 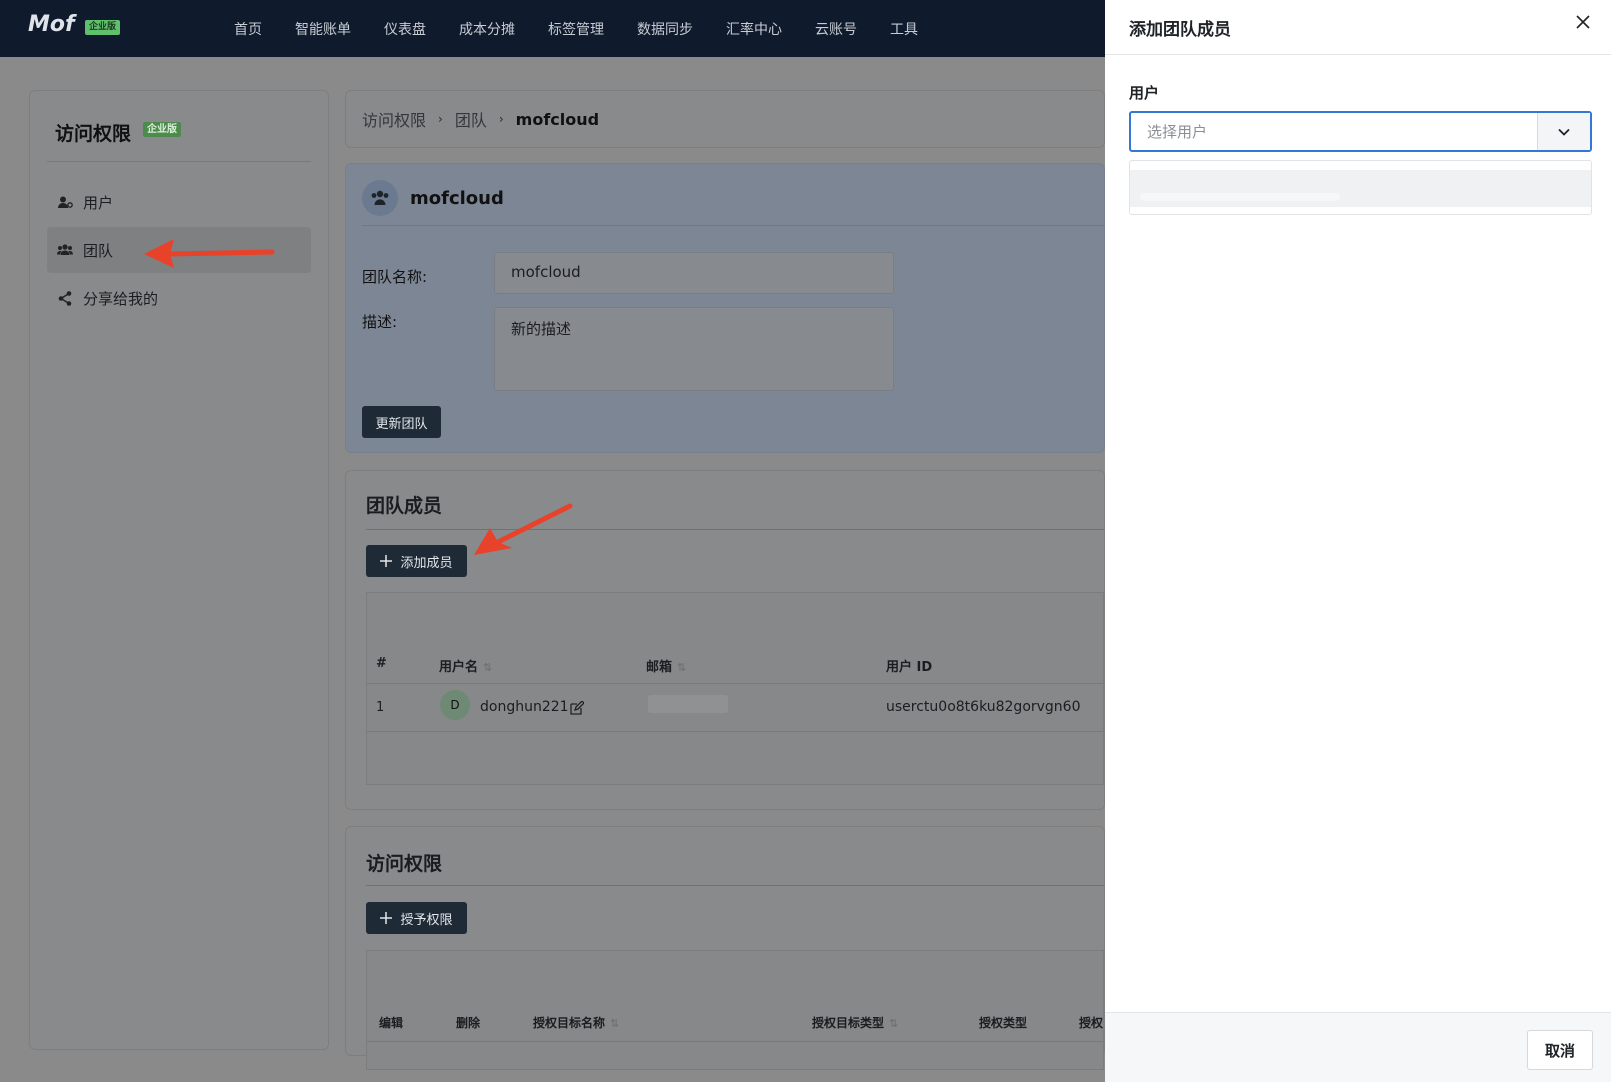 What do you see at coordinates (577, 709) in the screenshot?
I see `edit-icon` at bounding box center [577, 709].